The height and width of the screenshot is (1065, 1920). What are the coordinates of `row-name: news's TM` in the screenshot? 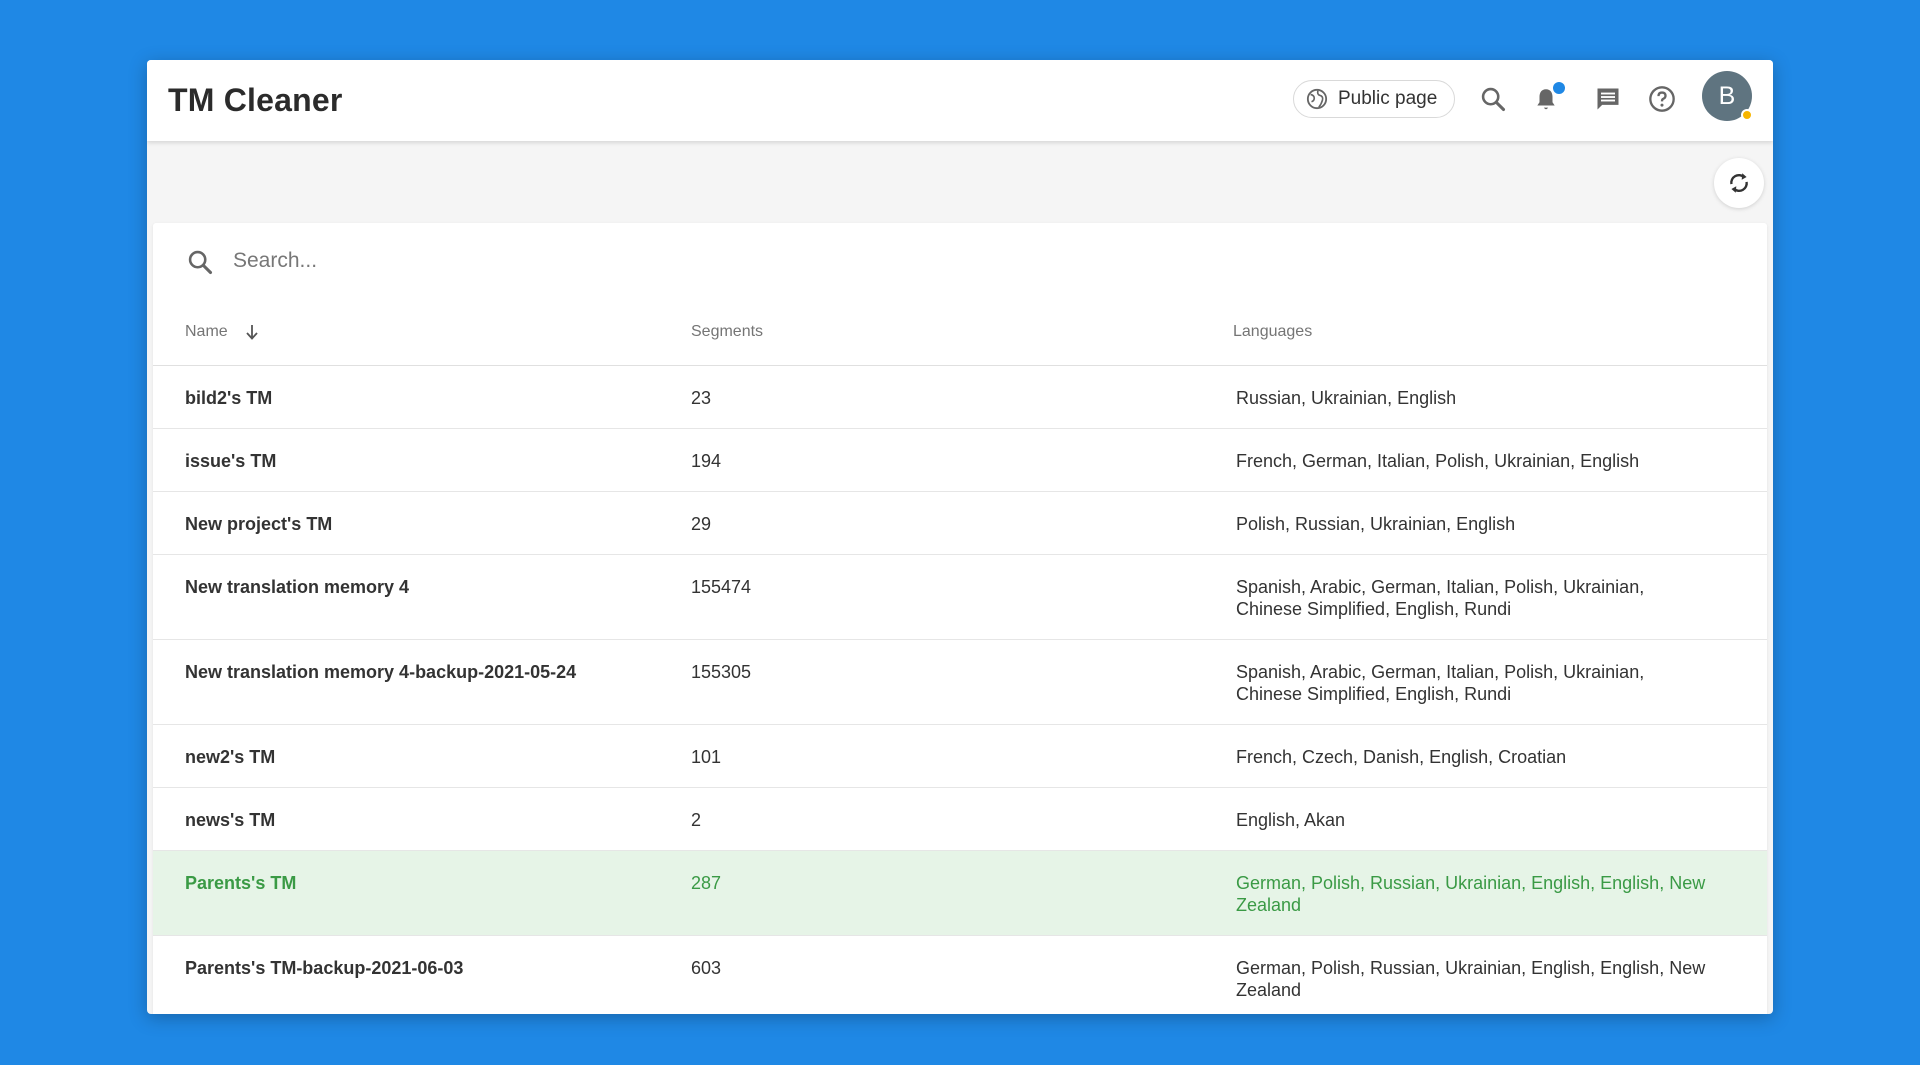 It's located at (422, 819).